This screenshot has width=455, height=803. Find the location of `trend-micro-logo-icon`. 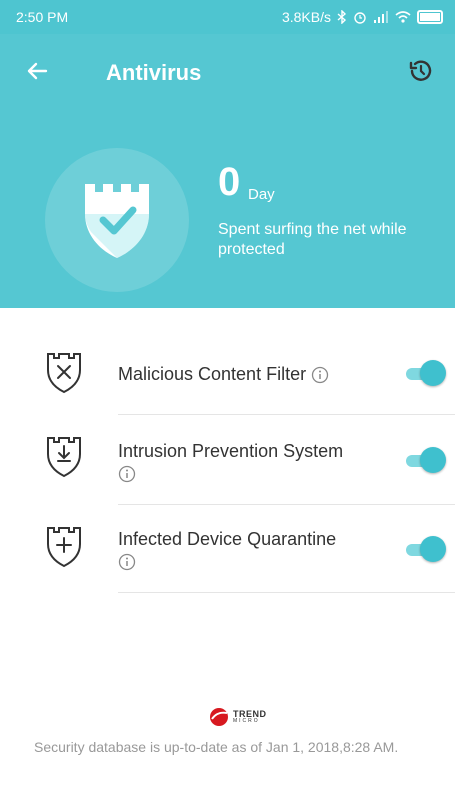

trend-micro-logo-icon is located at coordinates (219, 717).